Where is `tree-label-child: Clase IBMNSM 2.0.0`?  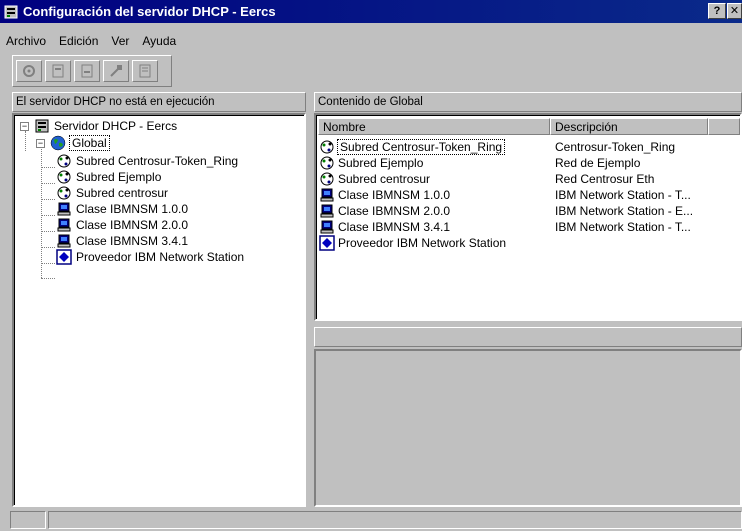
tree-label-child: Clase IBMNSM 2.0.0 is located at coordinates (132, 225).